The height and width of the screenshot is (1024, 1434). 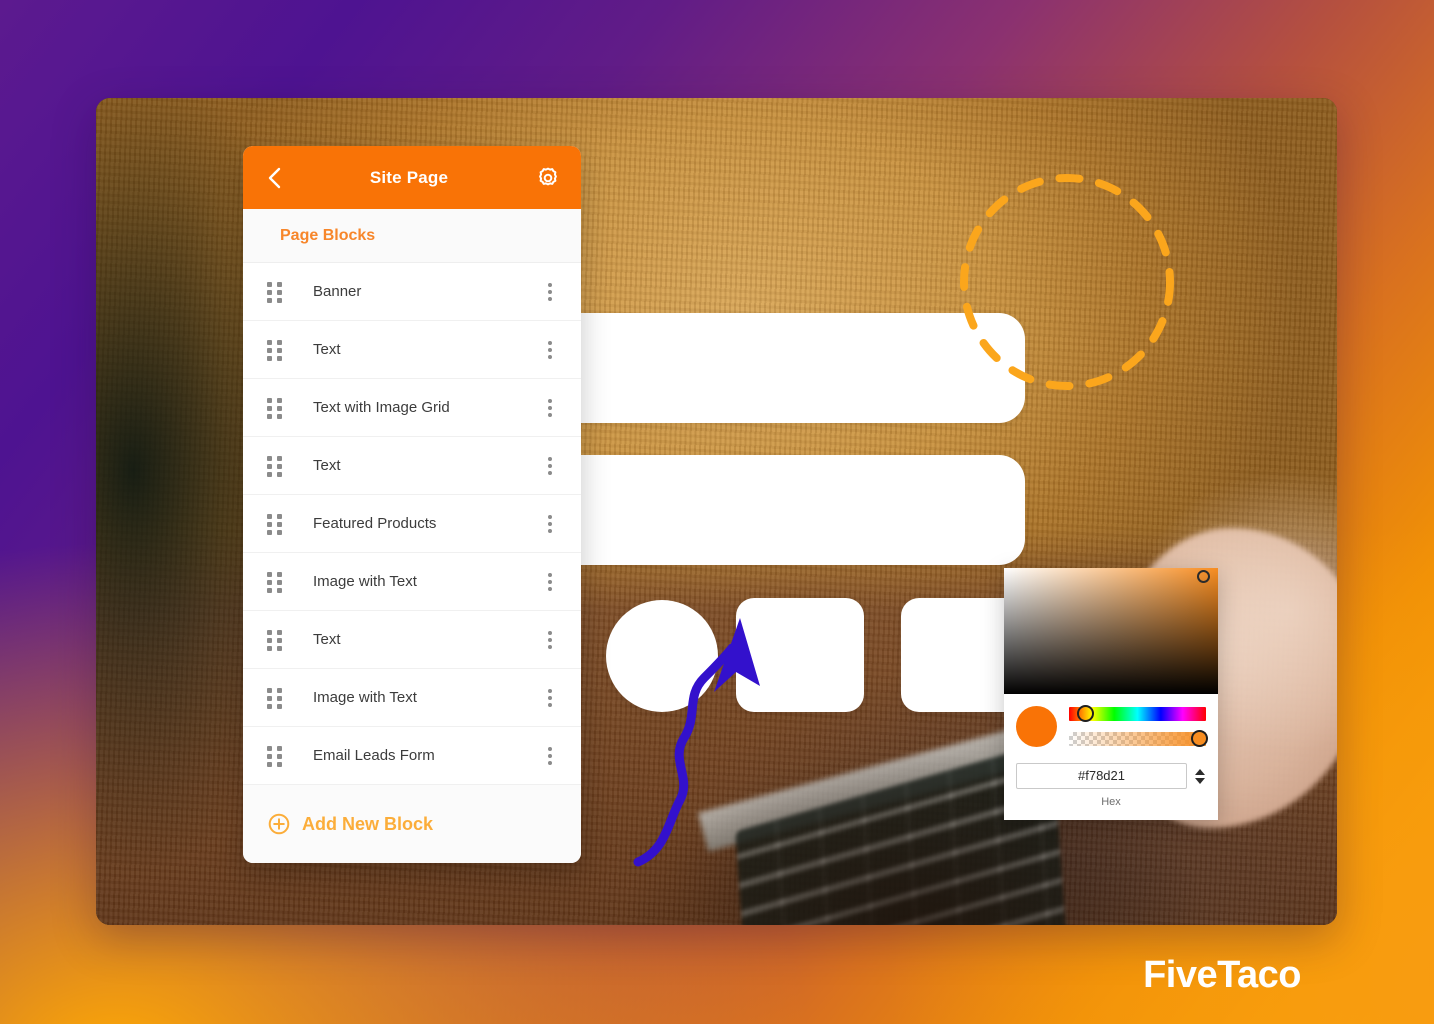 What do you see at coordinates (1199, 738) in the screenshot?
I see `alpha-slider-handle` at bounding box center [1199, 738].